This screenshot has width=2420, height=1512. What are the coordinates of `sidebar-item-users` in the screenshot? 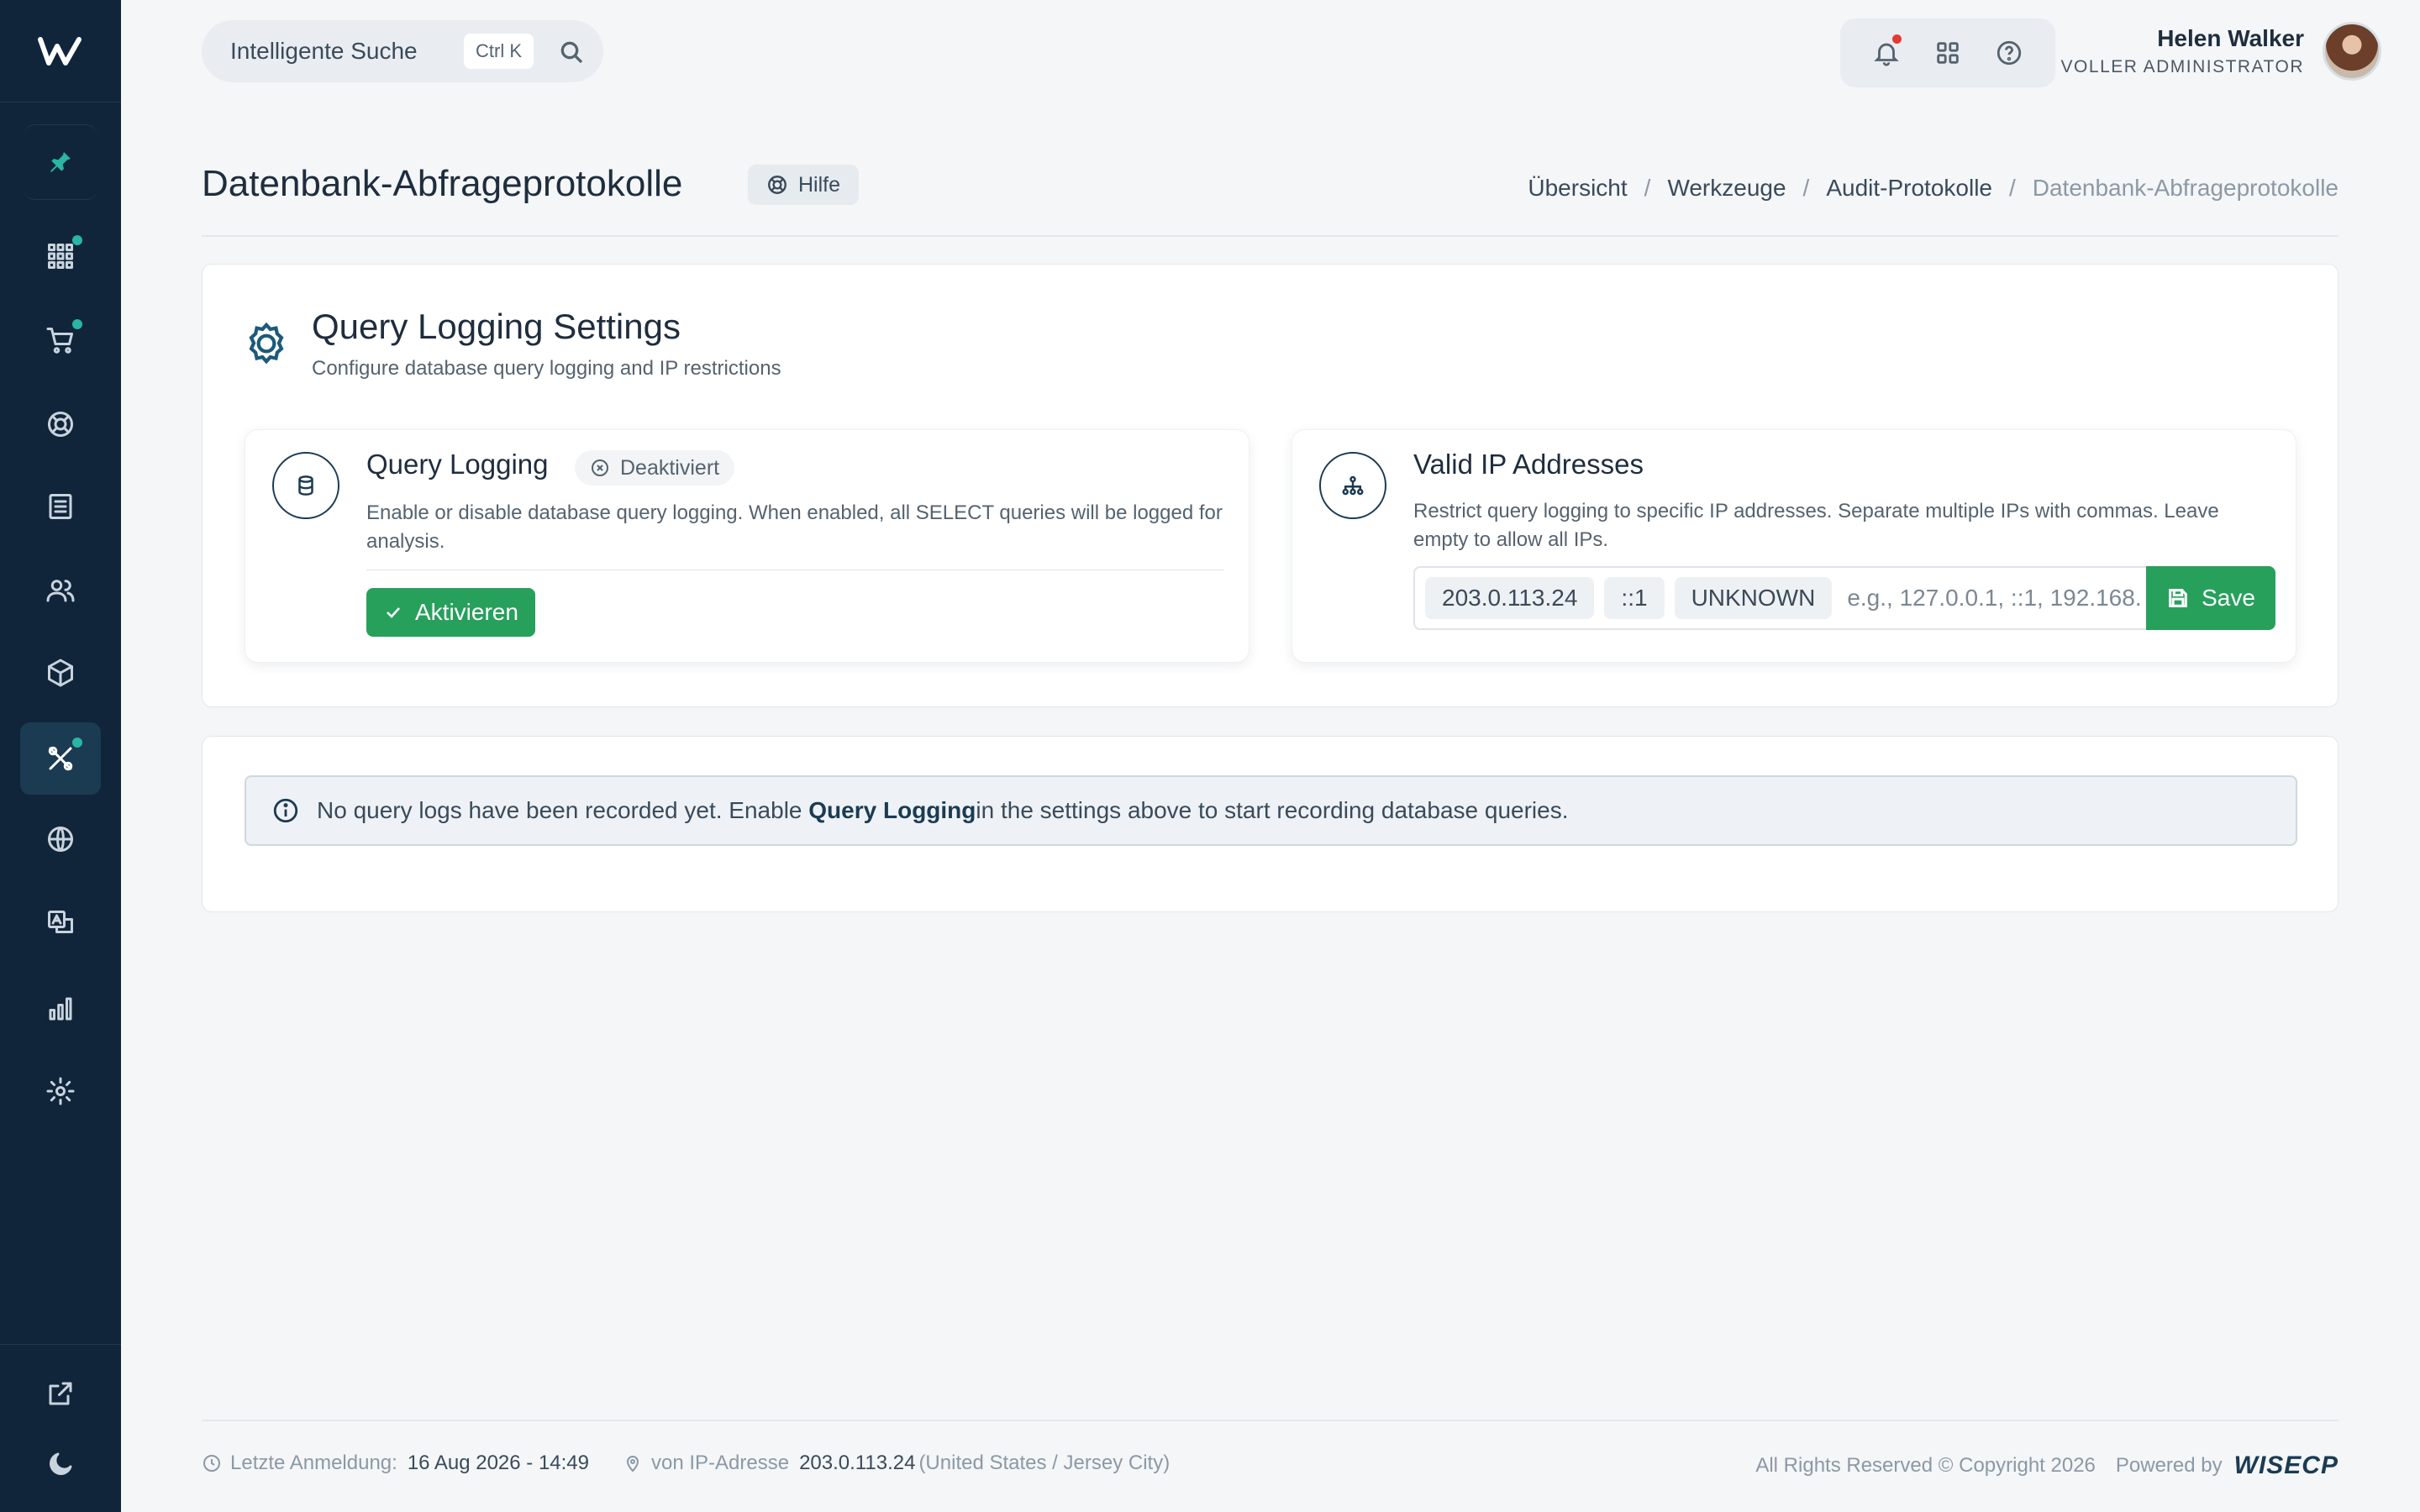 It's located at (60, 590).